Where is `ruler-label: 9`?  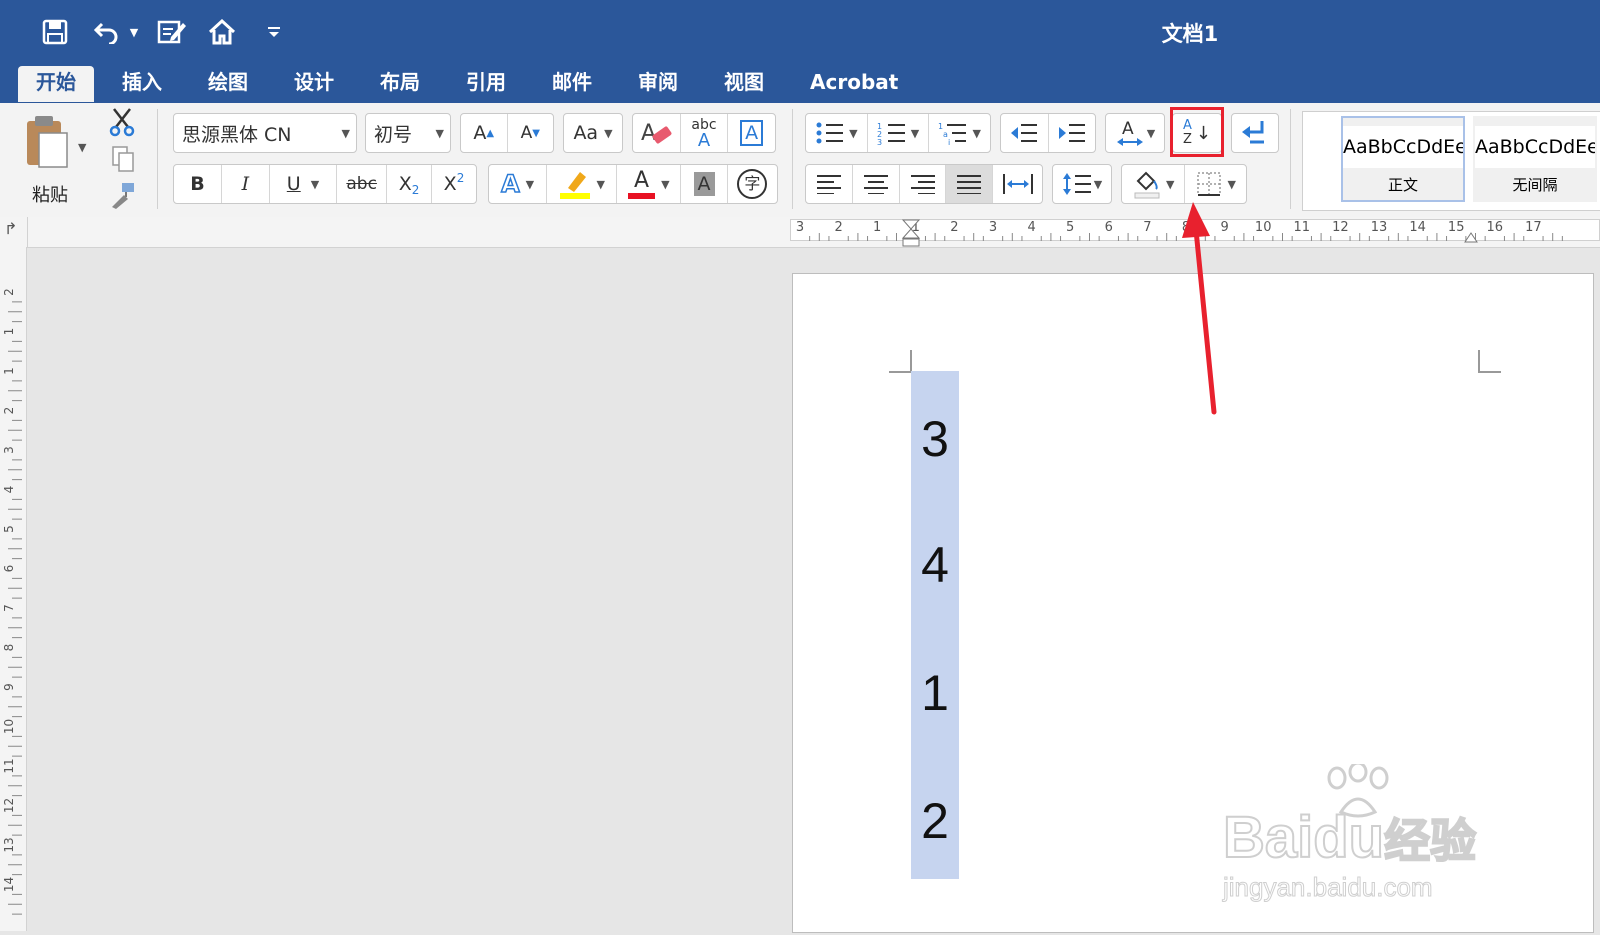
ruler-label: 9 is located at coordinates (9, 687).